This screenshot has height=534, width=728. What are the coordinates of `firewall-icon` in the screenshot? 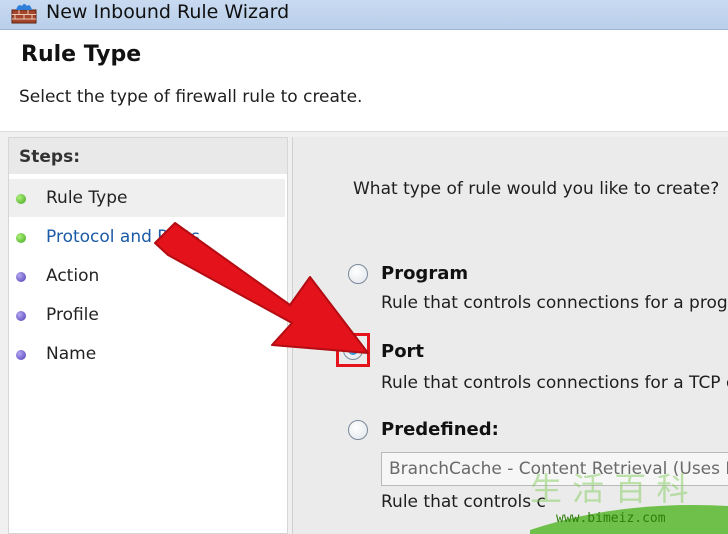 It's located at (24, 14).